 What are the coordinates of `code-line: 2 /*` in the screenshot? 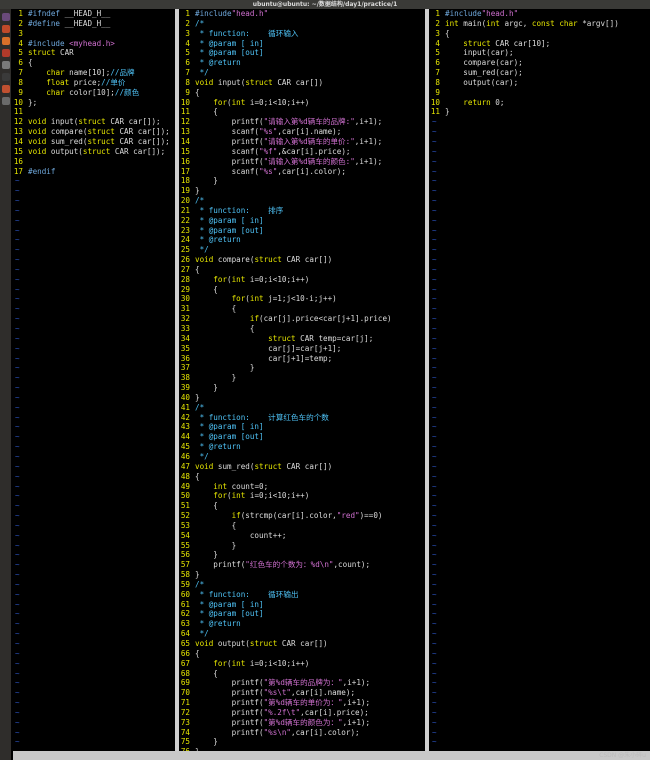 It's located at (302, 24).